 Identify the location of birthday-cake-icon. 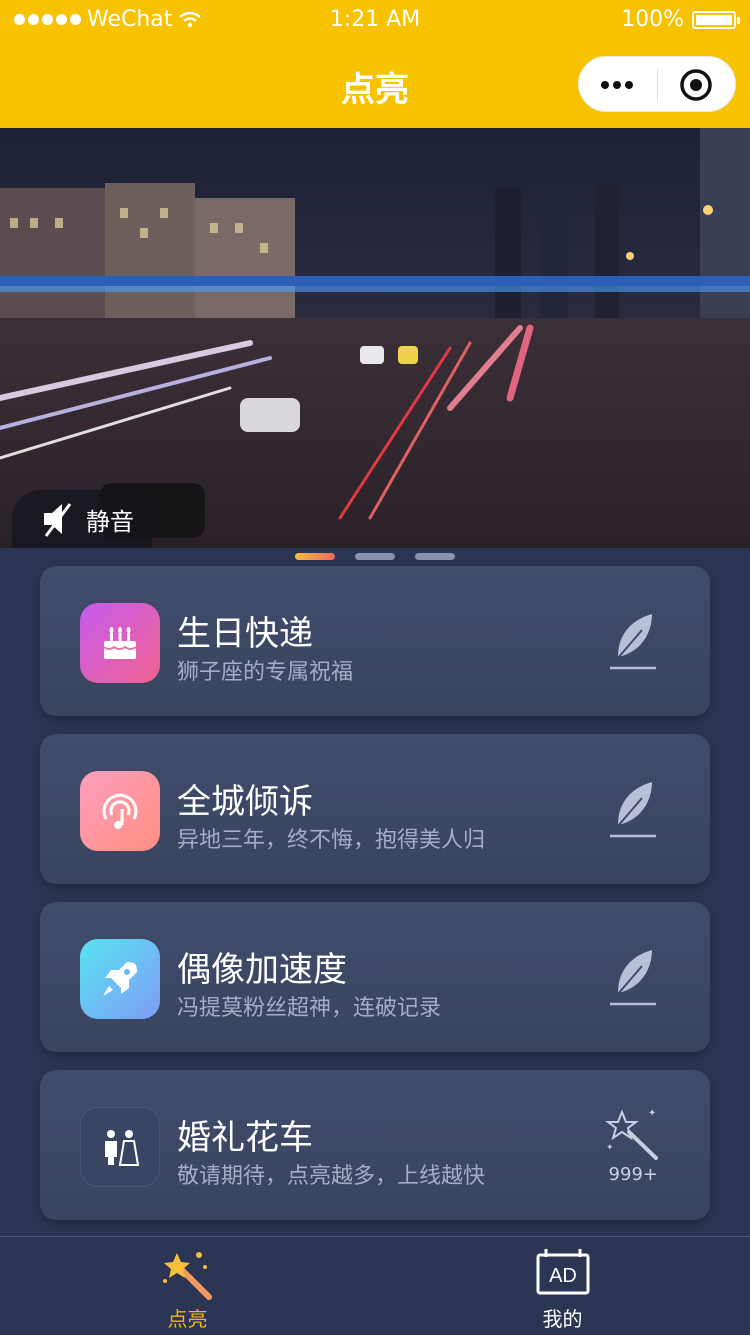
(120, 643).